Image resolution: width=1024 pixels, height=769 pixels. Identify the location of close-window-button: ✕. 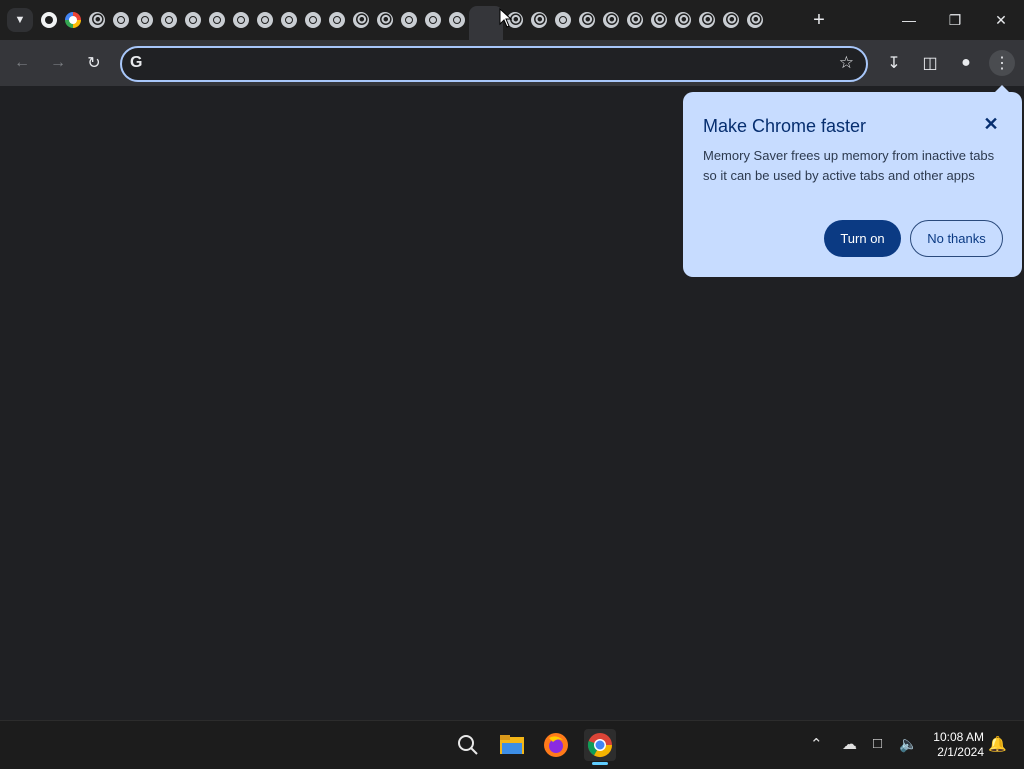
(1001, 20).